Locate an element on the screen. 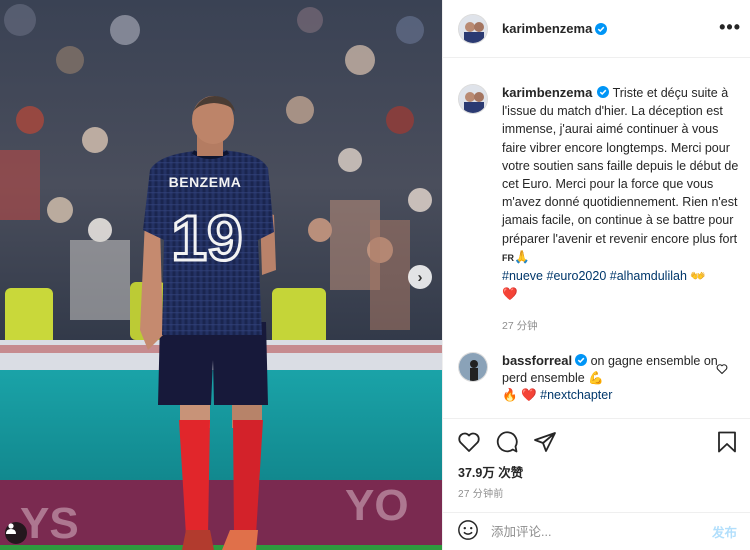 This screenshot has height=550, width=750. post-actions is located at coordinates (598, 443).